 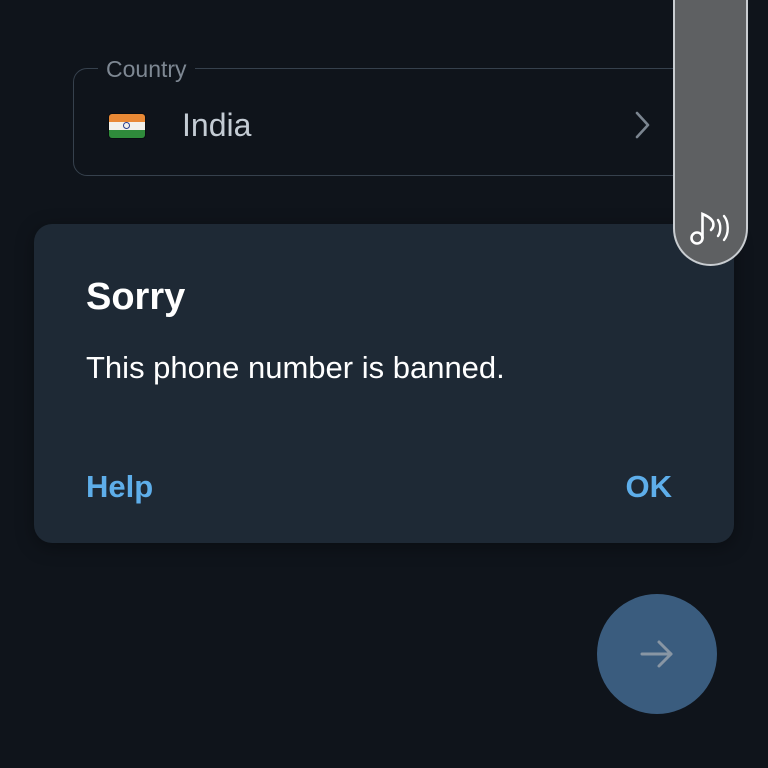 I want to click on dialog-title: Sorry, so click(x=136, y=297).